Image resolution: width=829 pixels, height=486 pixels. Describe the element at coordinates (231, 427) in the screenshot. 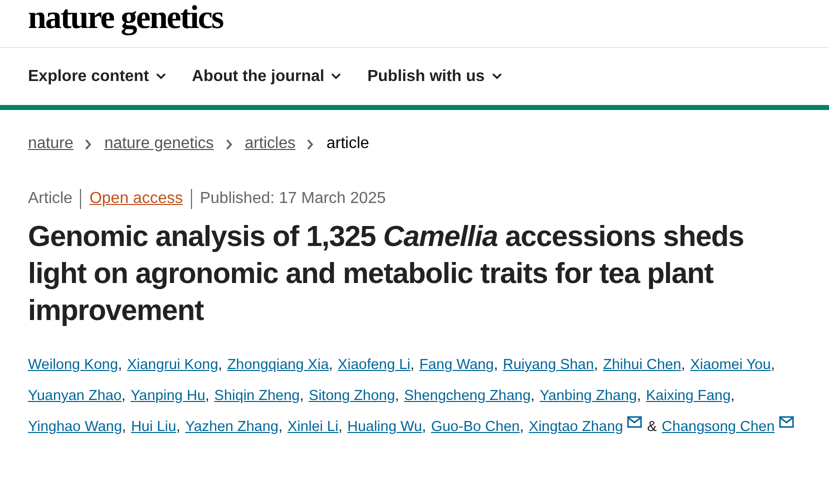

I see `author-link: Yazhen Zhang` at that location.